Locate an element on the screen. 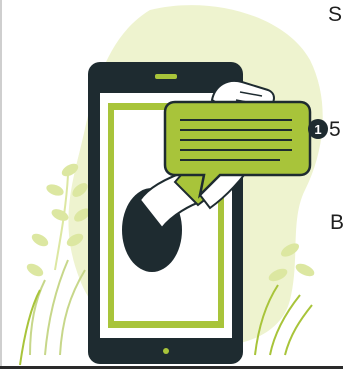 The height and width of the screenshot is (369, 343). left-border is located at coordinates (1, 184).